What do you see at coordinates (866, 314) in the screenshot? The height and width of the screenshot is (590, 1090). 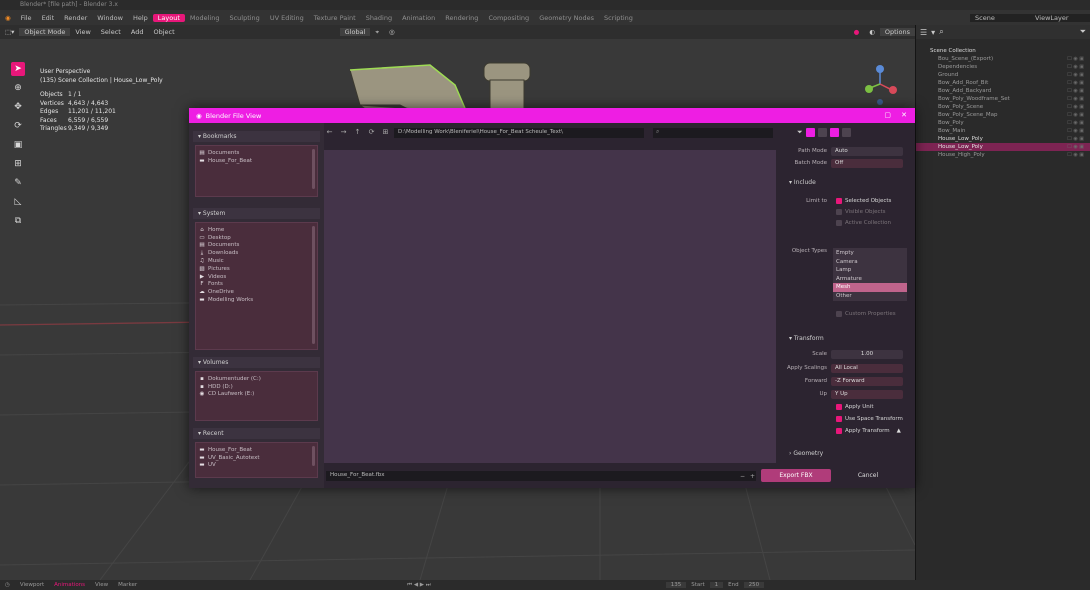 I see `custom-properties-checkbox: Custom Properties` at bounding box center [866, 314].